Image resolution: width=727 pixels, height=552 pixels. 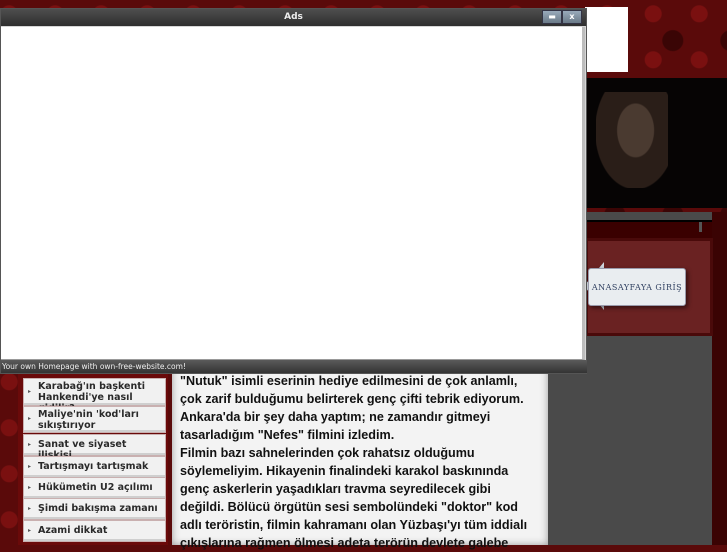 I want to click on menu-item-u2: ▸ Hükümetin U2 açılımı, so click(x=94, y=488).